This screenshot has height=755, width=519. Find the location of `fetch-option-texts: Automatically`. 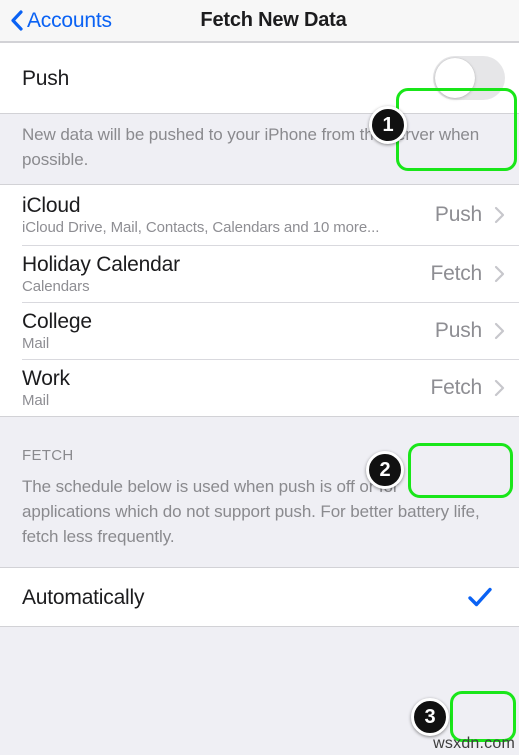

fetch-option-texts: Automatically is located at coordinates (240, 597).